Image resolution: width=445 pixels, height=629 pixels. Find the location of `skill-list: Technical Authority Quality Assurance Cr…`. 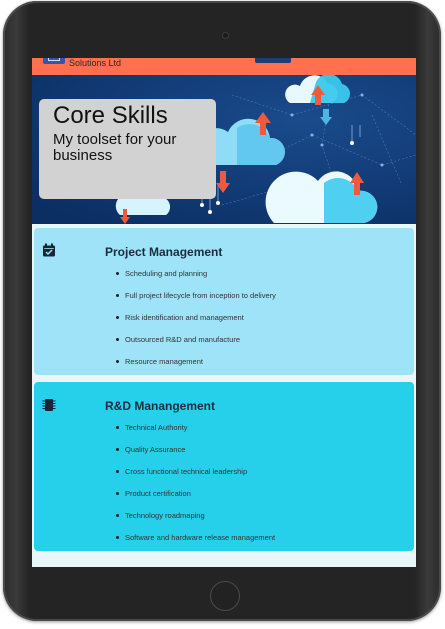

skill-list: Technical Authority Quality Assurance Cr… is located at coordinates (194, 489).